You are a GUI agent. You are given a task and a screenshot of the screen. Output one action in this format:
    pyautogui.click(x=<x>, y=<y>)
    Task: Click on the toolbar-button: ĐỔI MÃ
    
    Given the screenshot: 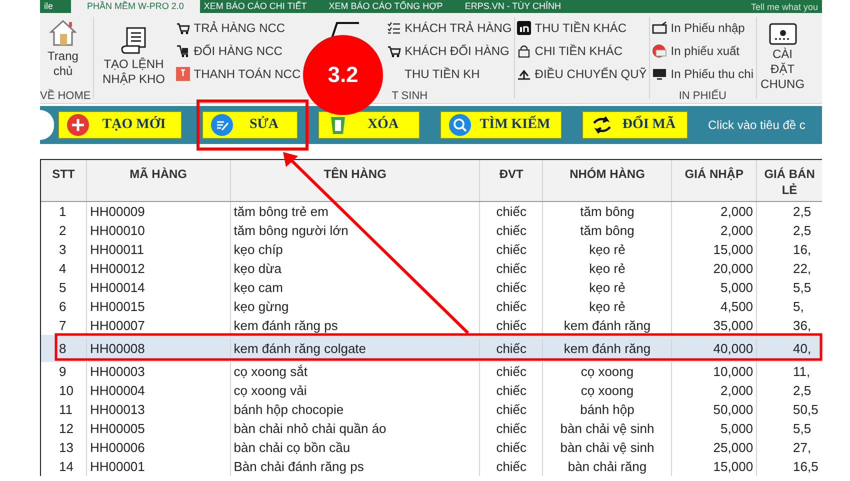 What is the action you would take?
    pyautogui.click(x=635, y=125)
    